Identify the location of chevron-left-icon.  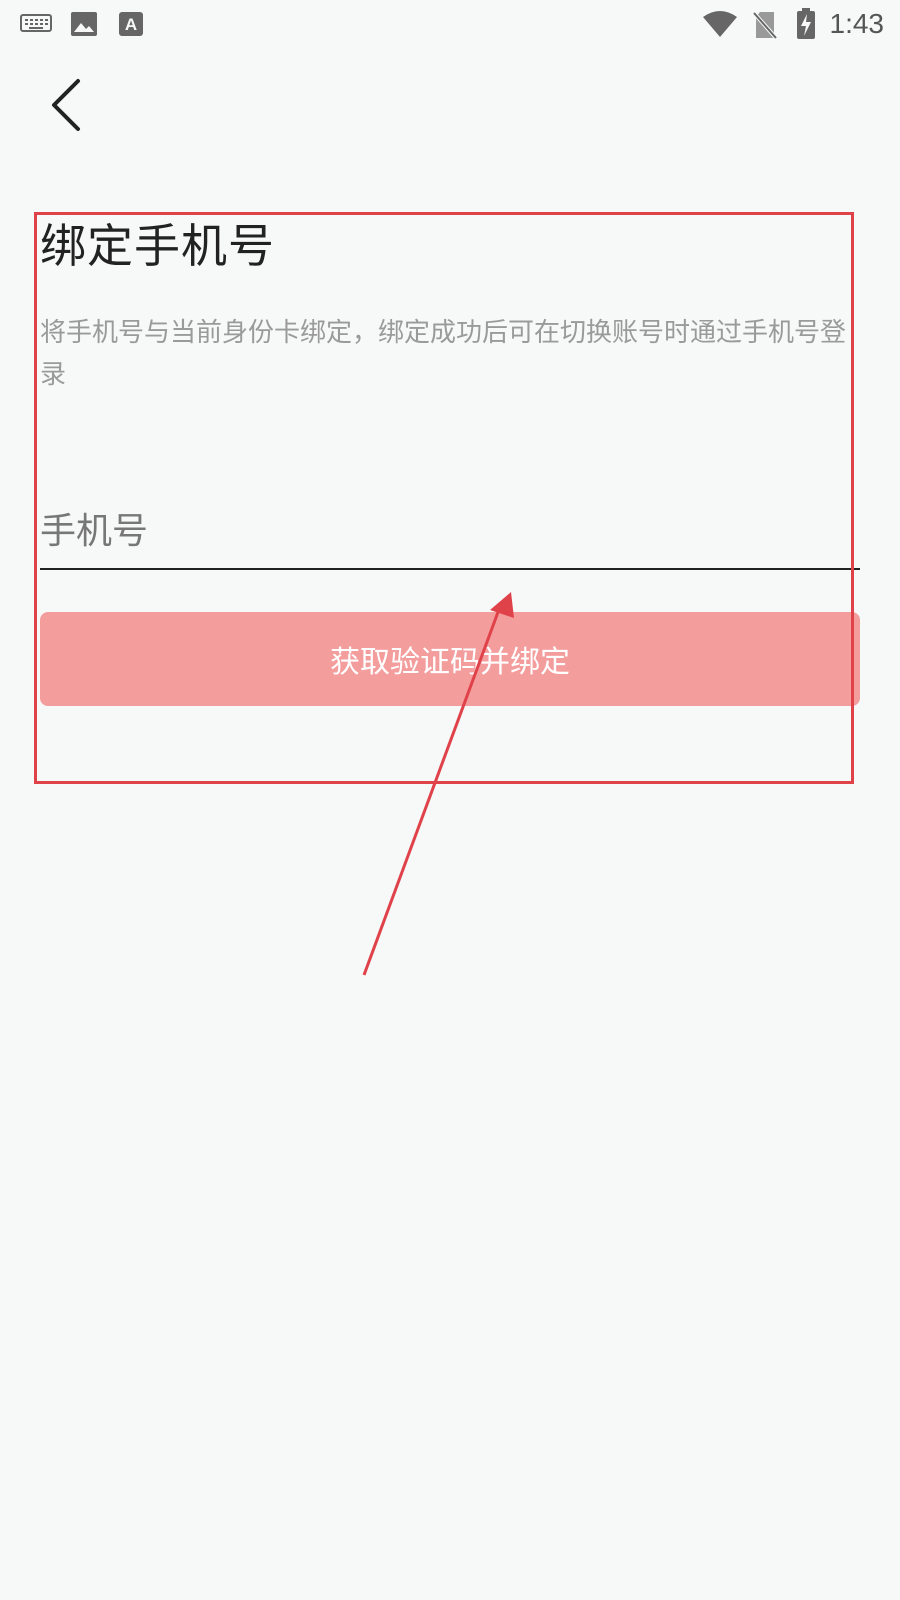
(66, 105).